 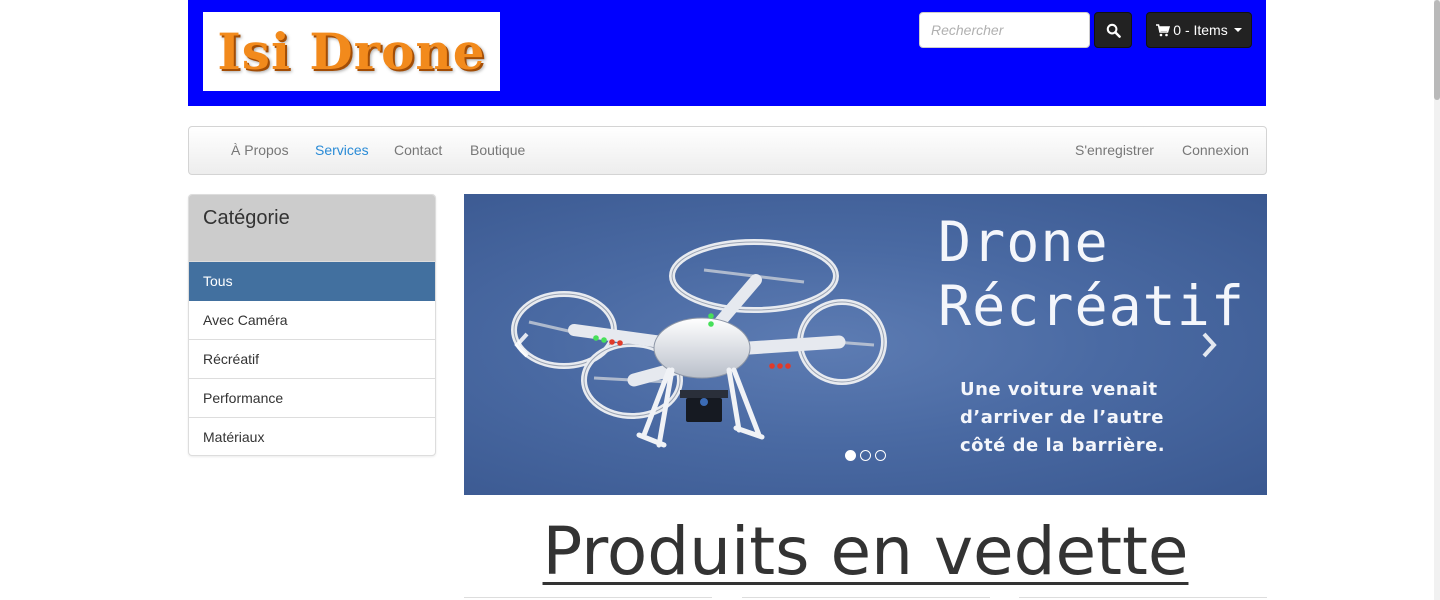 I want to click on nav-link-register: S'enregistrer, so click(x=1114, y=150).